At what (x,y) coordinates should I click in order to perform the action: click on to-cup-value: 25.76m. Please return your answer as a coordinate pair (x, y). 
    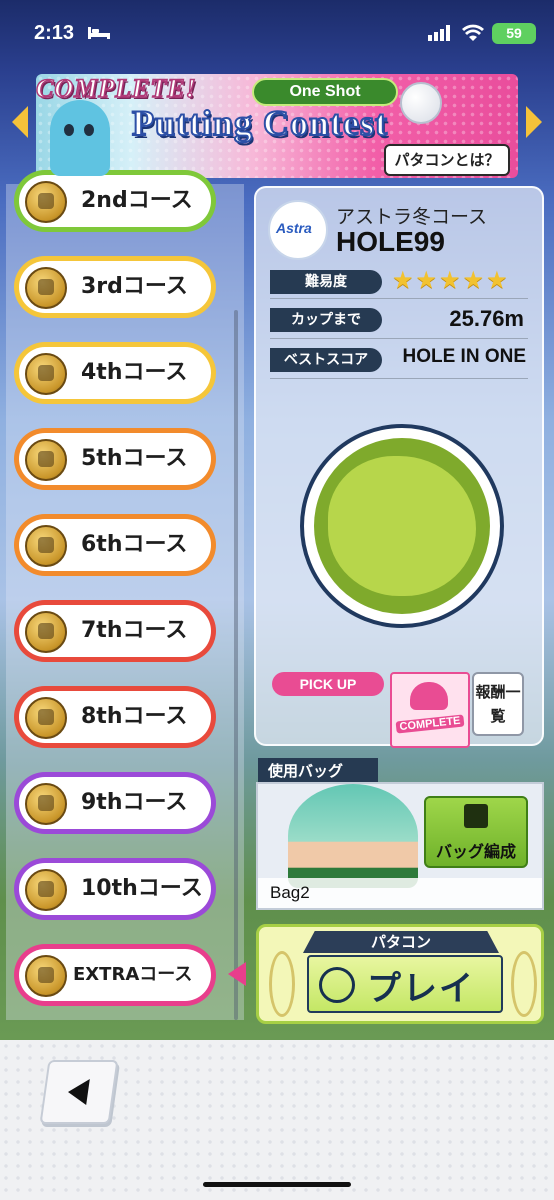
    Looking at the image, I should click on (486, 318).